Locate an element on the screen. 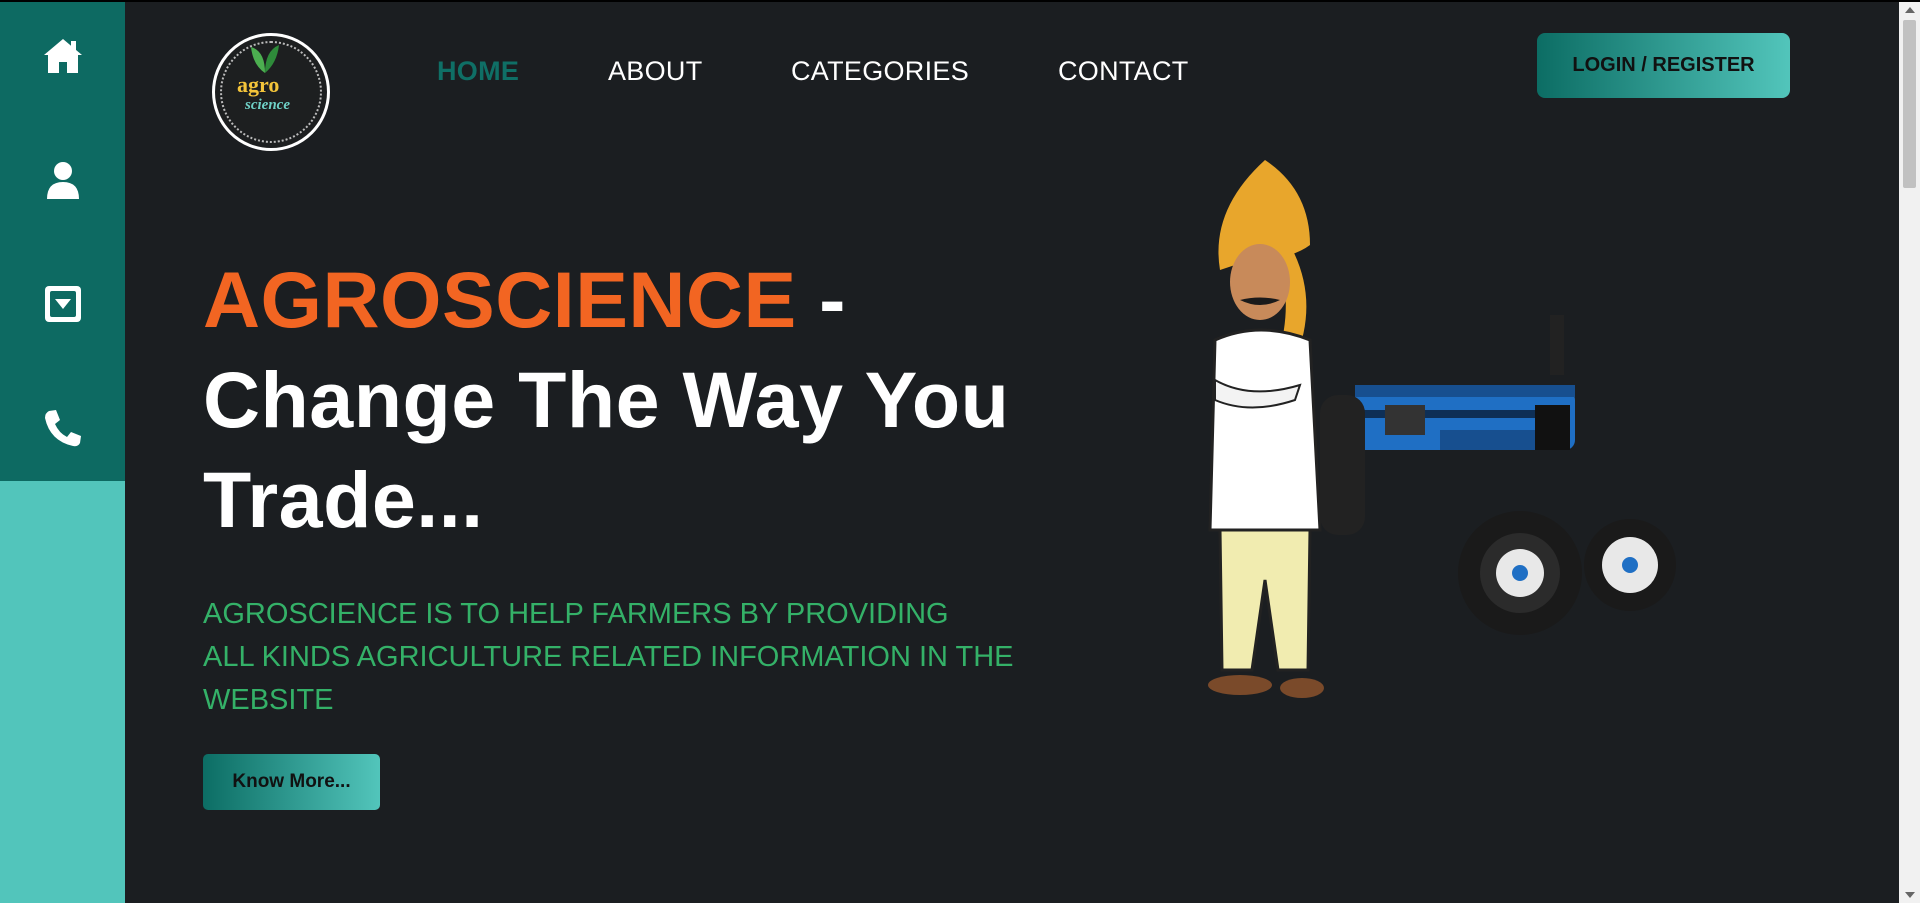 This screenshot has width=1920, height=903. sidebar-item-profile is located at coordinates (62, 180).